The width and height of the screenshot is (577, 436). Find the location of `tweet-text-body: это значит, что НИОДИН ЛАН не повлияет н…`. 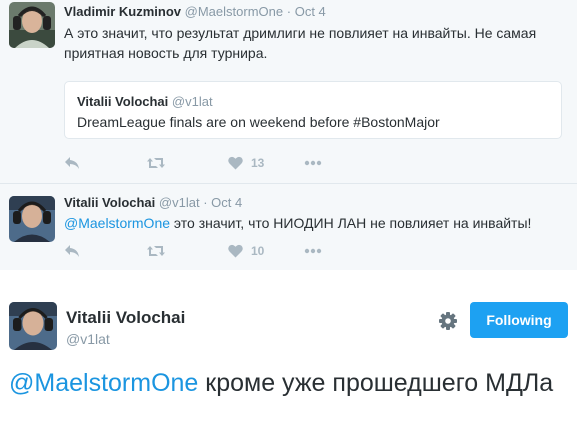

tweet-text-body: это значит, что НИОДИН ЛАН не повлияет н… is located at coordinates (351, 223).